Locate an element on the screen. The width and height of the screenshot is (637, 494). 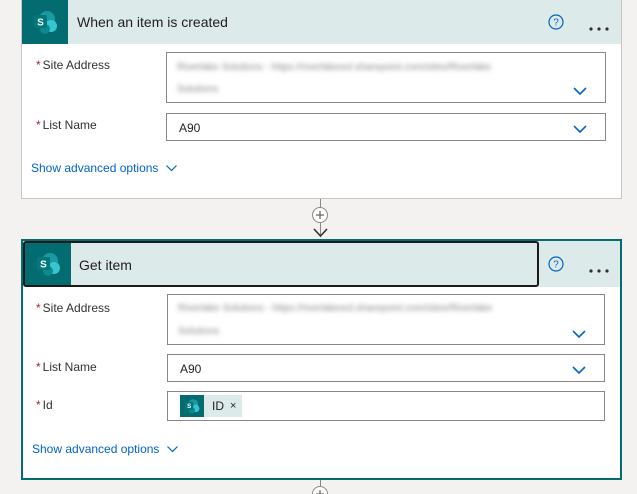
id-dynamic-token: S ID × is located at coordinates (211, 406).